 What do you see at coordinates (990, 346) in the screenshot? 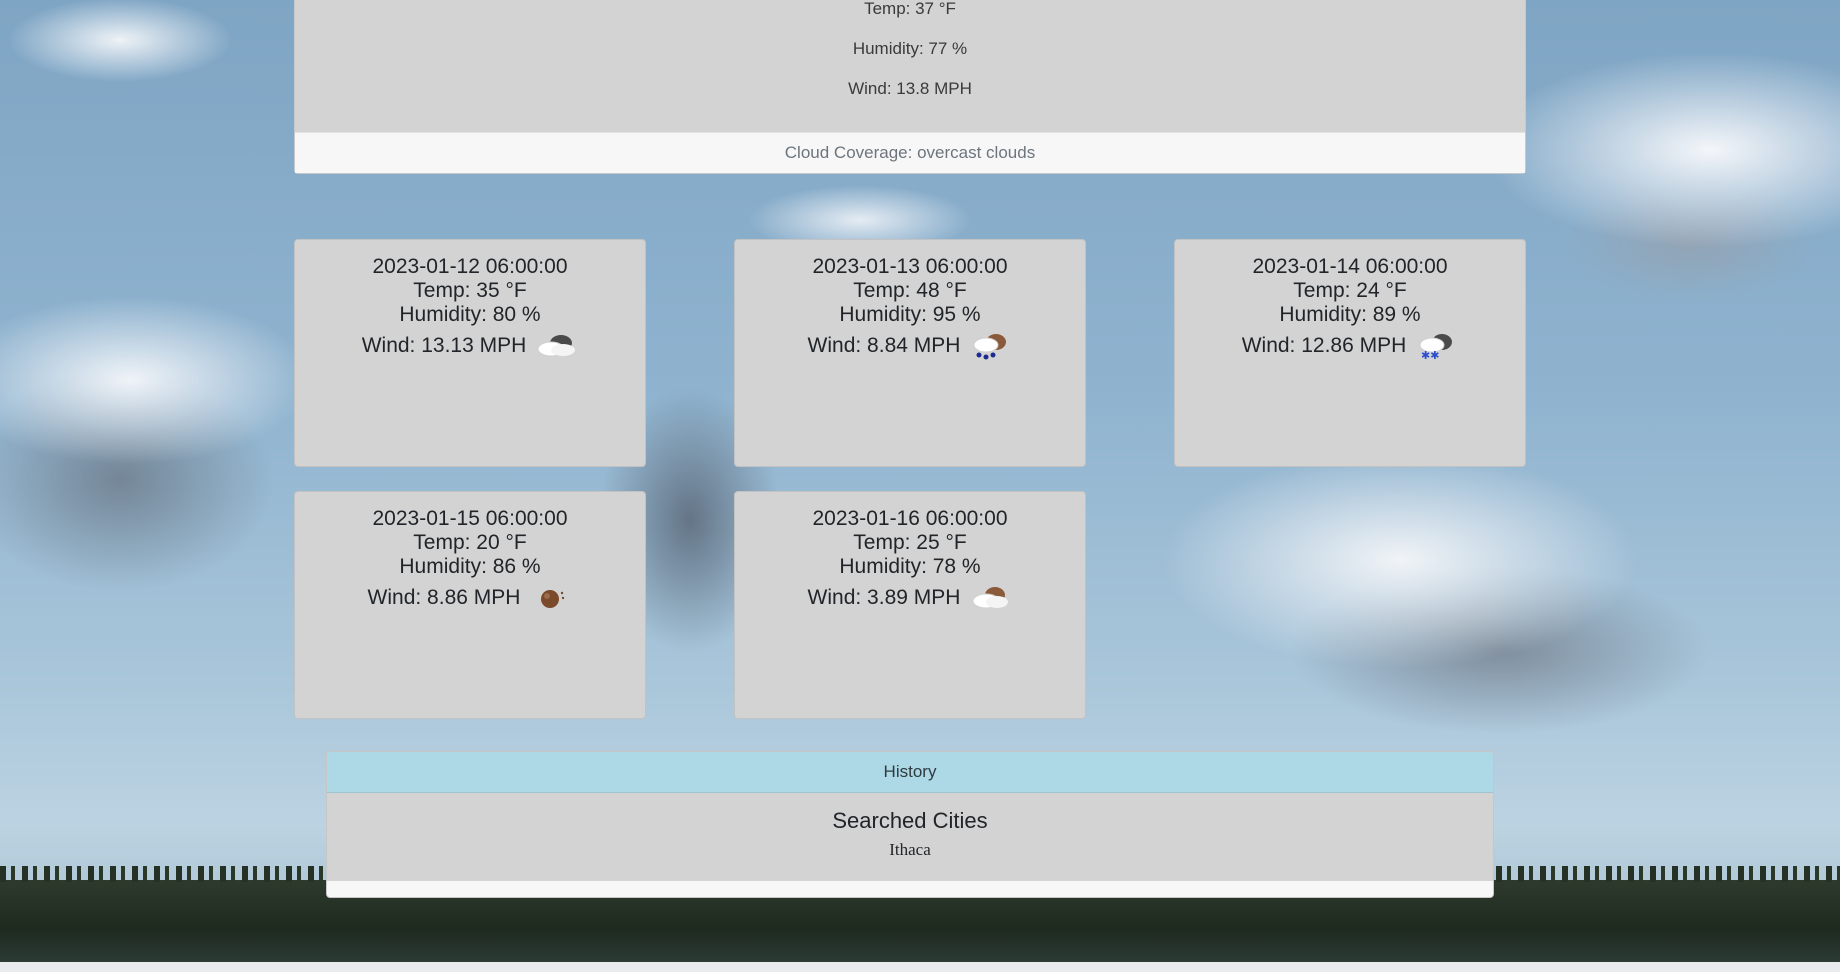
I see `rain-icon` at bounding box center [990, 346].